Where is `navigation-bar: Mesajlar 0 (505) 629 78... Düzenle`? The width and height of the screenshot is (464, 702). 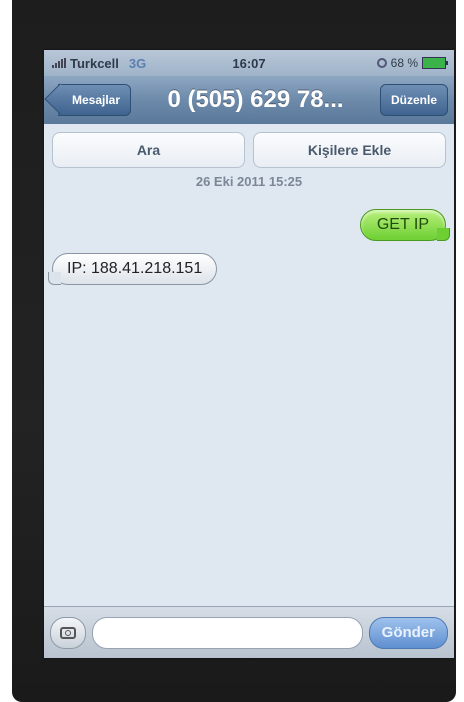
navigation-bar: Mesajlar 0 (505) 629 78... Düzenle is located at coordinates (249, 100).